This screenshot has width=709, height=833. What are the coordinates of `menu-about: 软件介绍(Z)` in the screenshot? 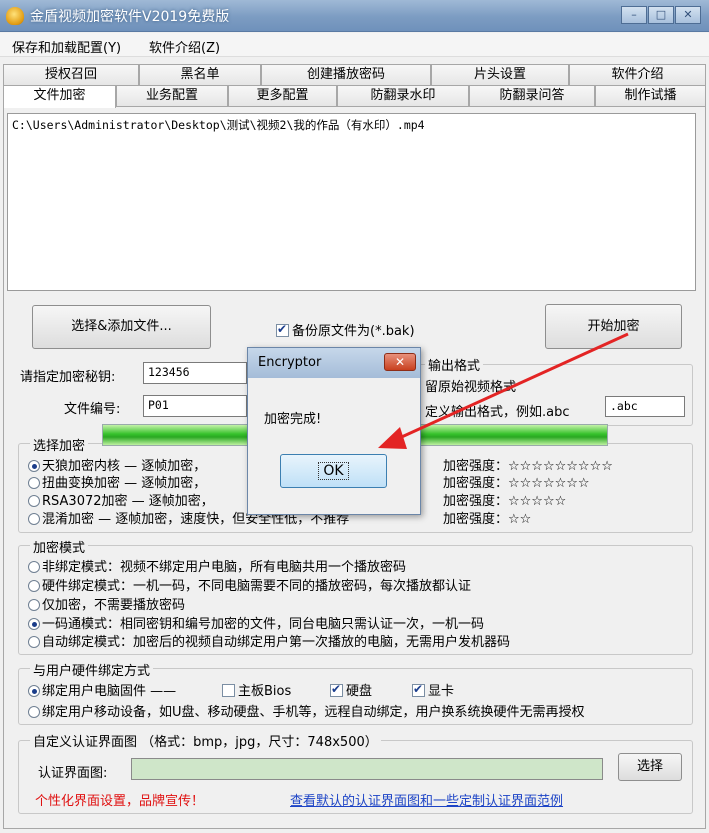 It's located at (184, 46).